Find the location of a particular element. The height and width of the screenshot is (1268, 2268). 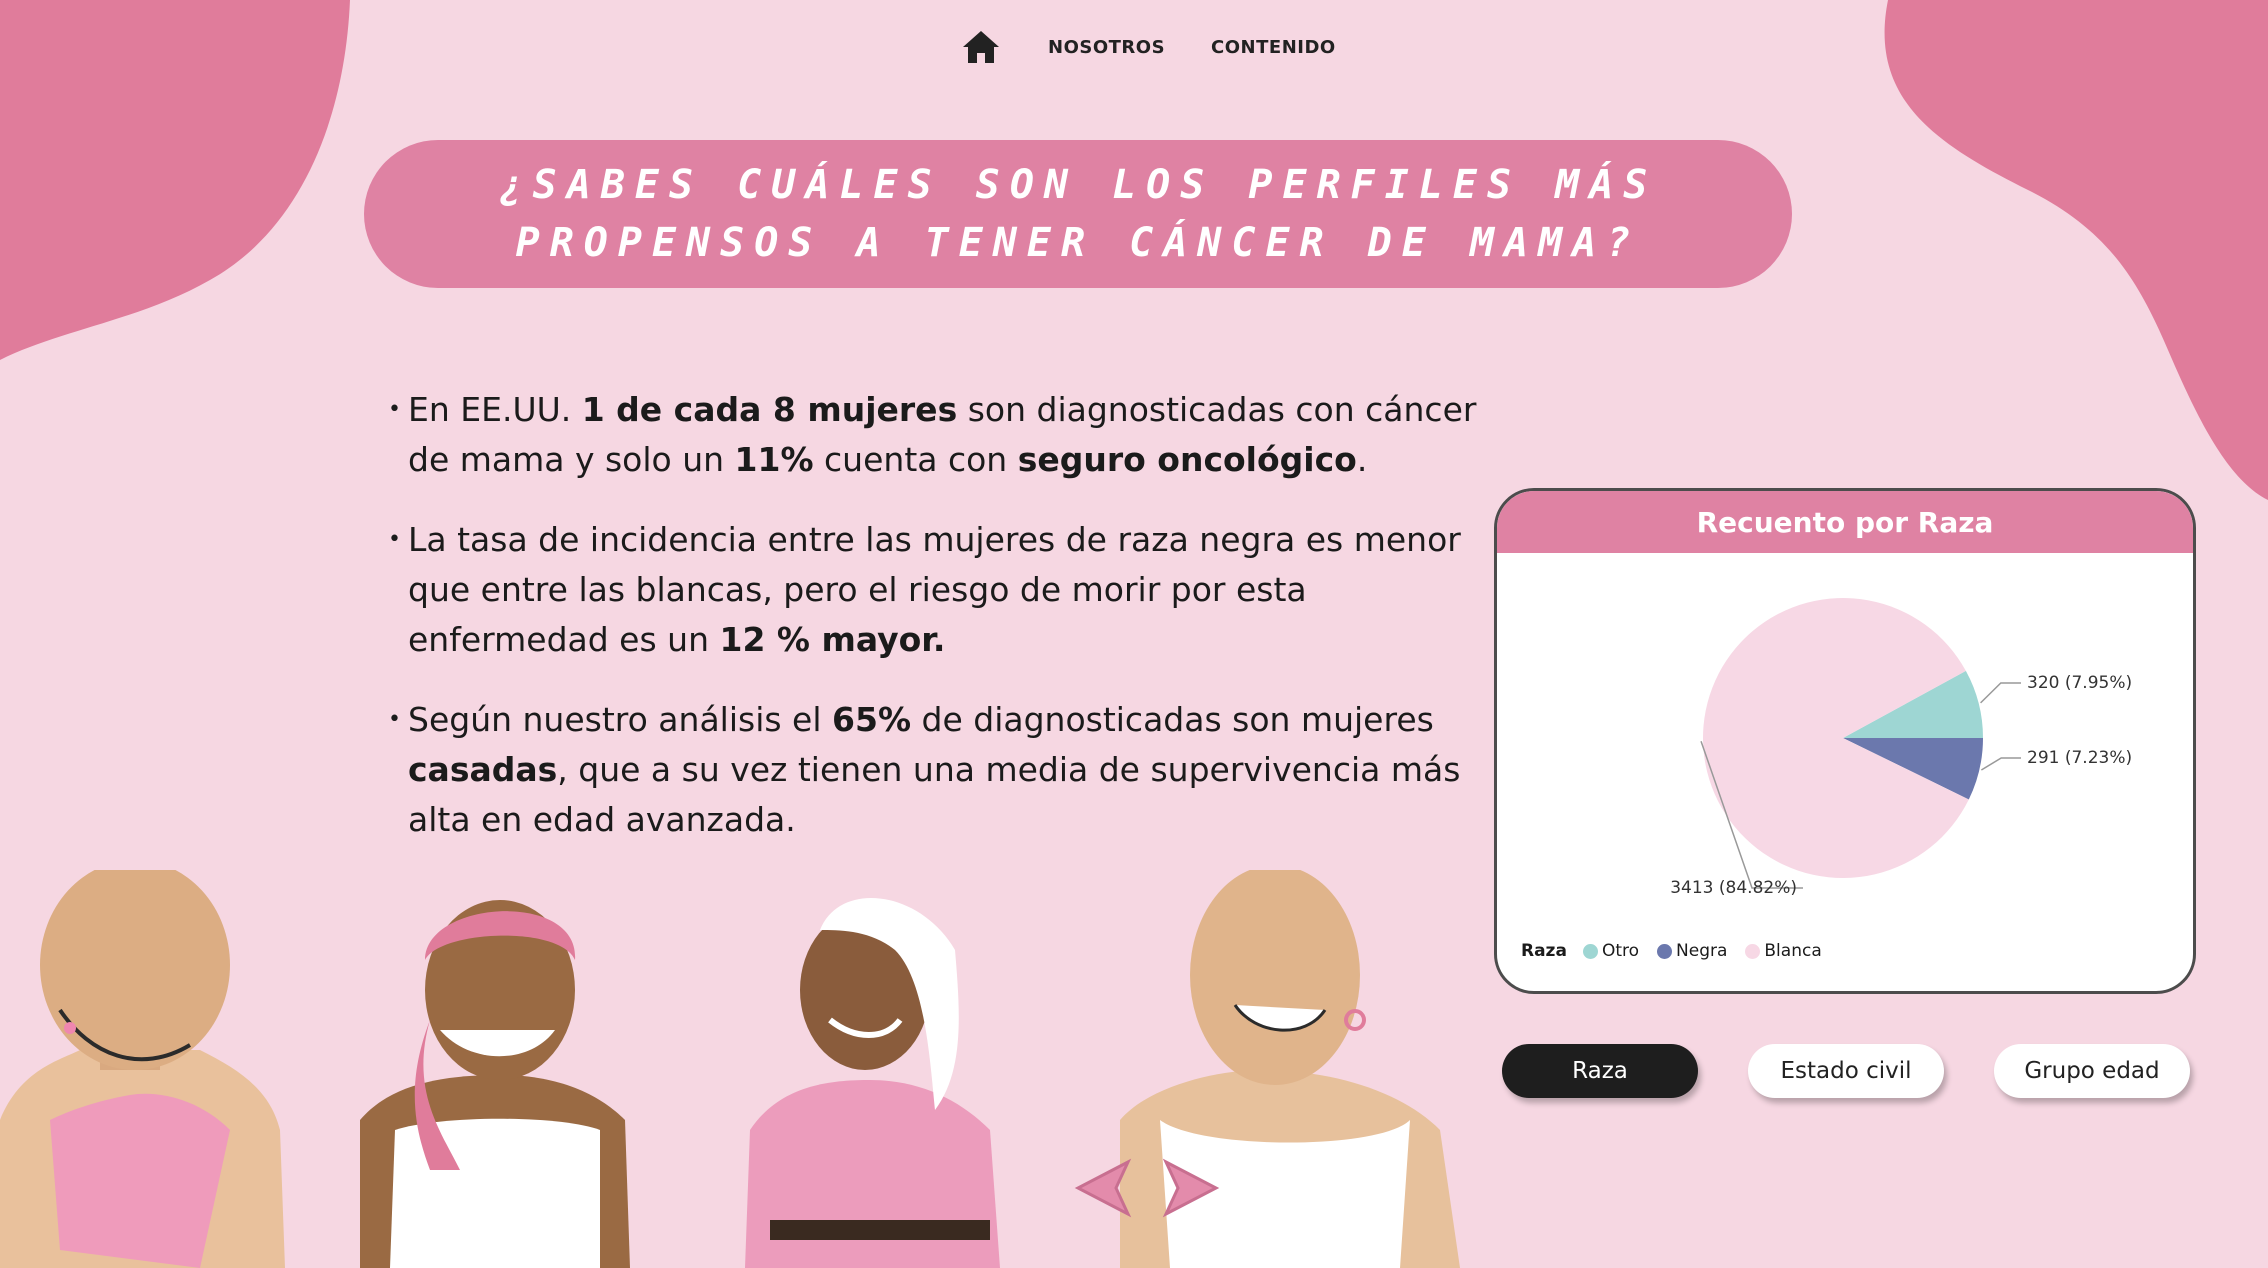

fact-text: cuenta con is located at coordinates (915, 459).